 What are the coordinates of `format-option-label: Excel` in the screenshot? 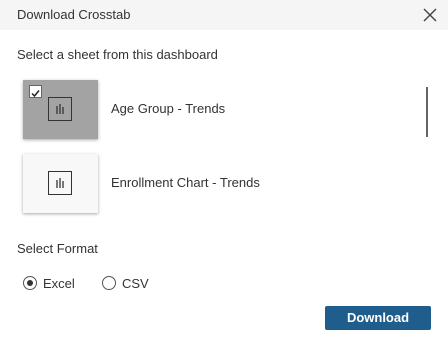 It's located at (59, 283).